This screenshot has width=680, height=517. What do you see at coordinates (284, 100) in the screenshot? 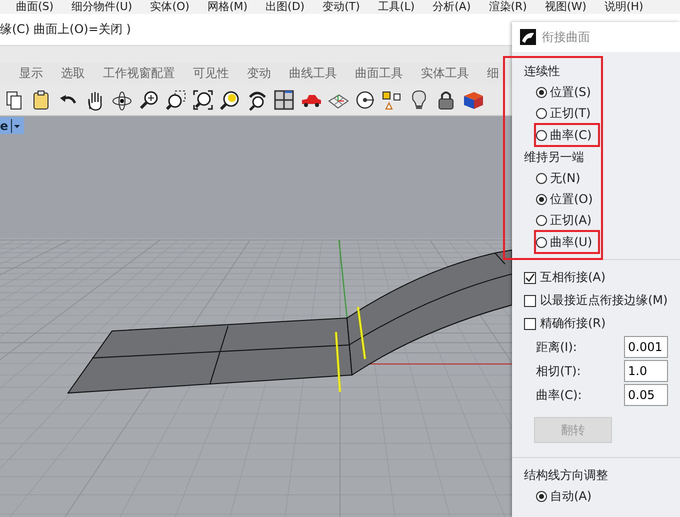
I see `grid-layout-icon` at bounding box center [284, 100].